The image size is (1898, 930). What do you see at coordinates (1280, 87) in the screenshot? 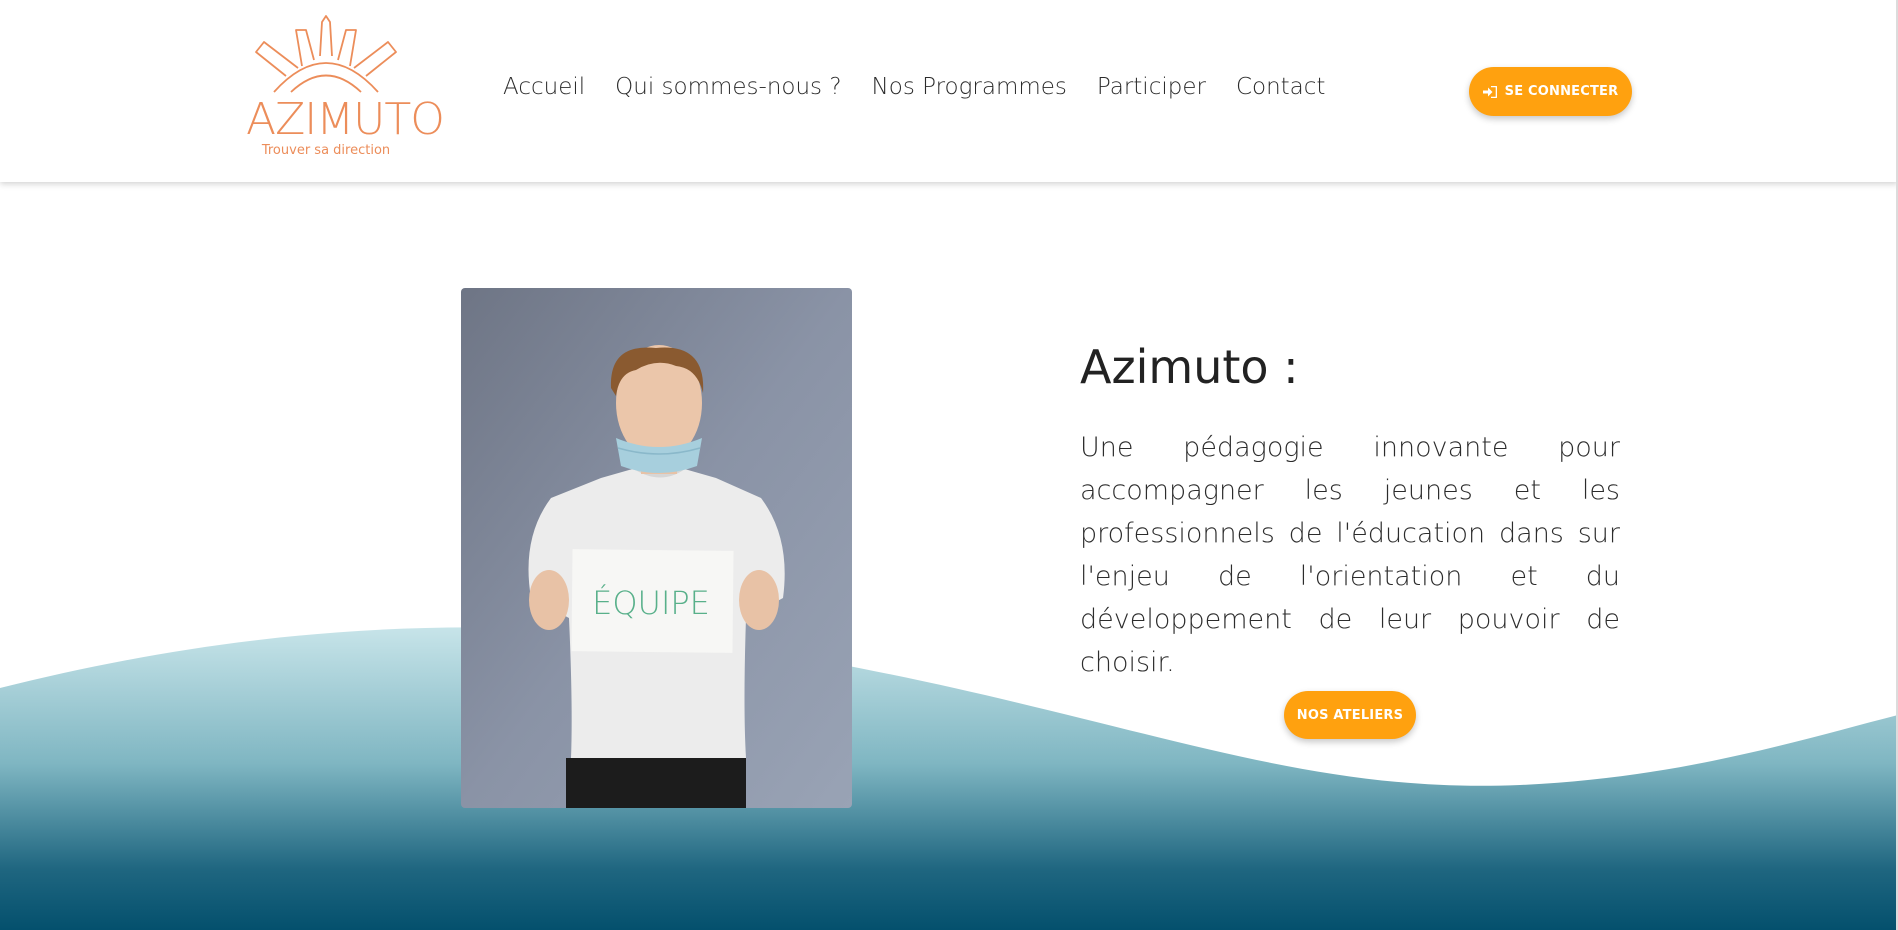
I see `nav-contact: Contact` at bounding box center [1280, 87].